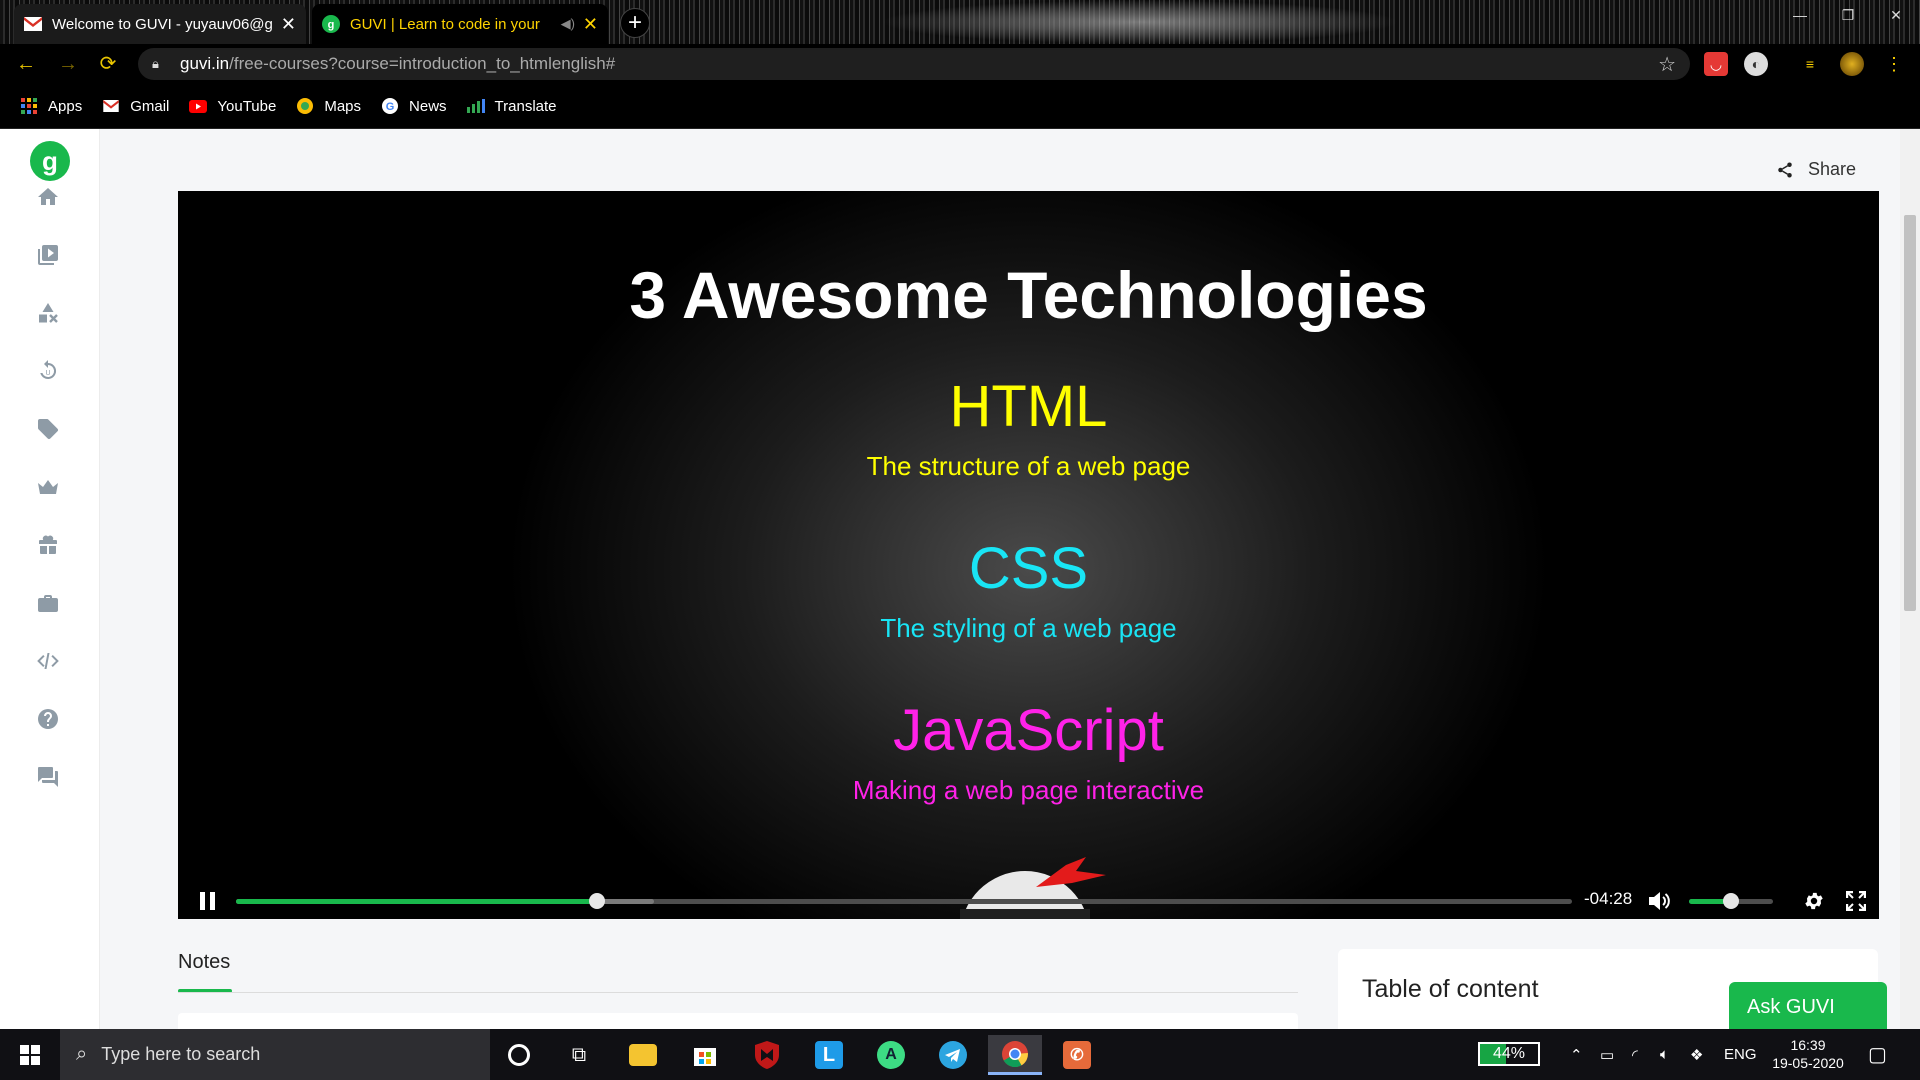 This screenshot has width=1920, height=1080. What do you see at coordinates (643, 1055) in the screenshot?
I see `file-explorer-icon` at bounding box center [643, 1055].